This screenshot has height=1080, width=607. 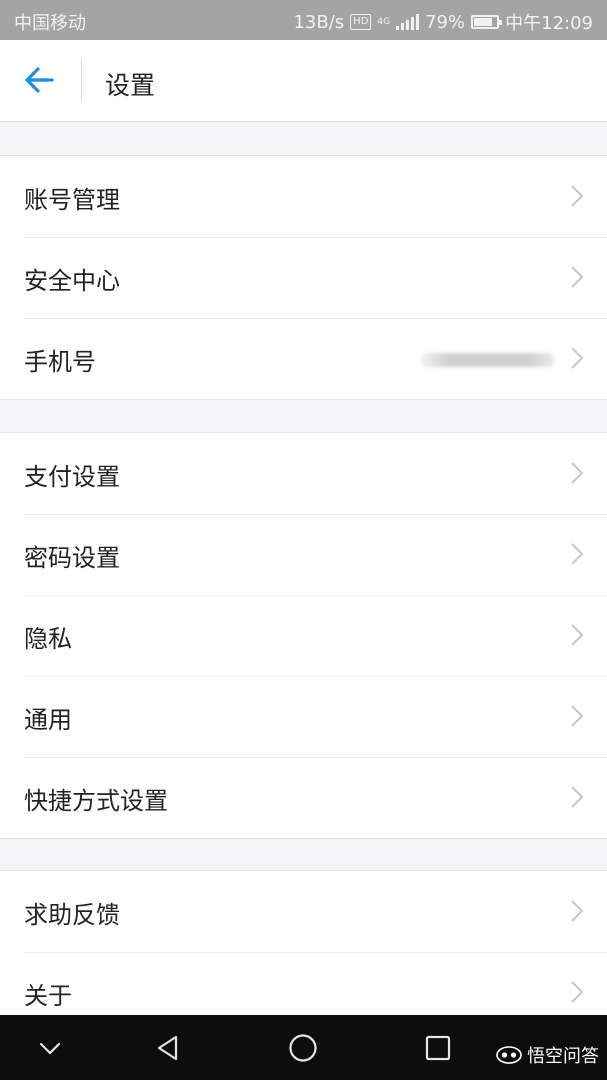 I want to click on settings-item-password-settings: 密码设置, so click(x=303, y=554).